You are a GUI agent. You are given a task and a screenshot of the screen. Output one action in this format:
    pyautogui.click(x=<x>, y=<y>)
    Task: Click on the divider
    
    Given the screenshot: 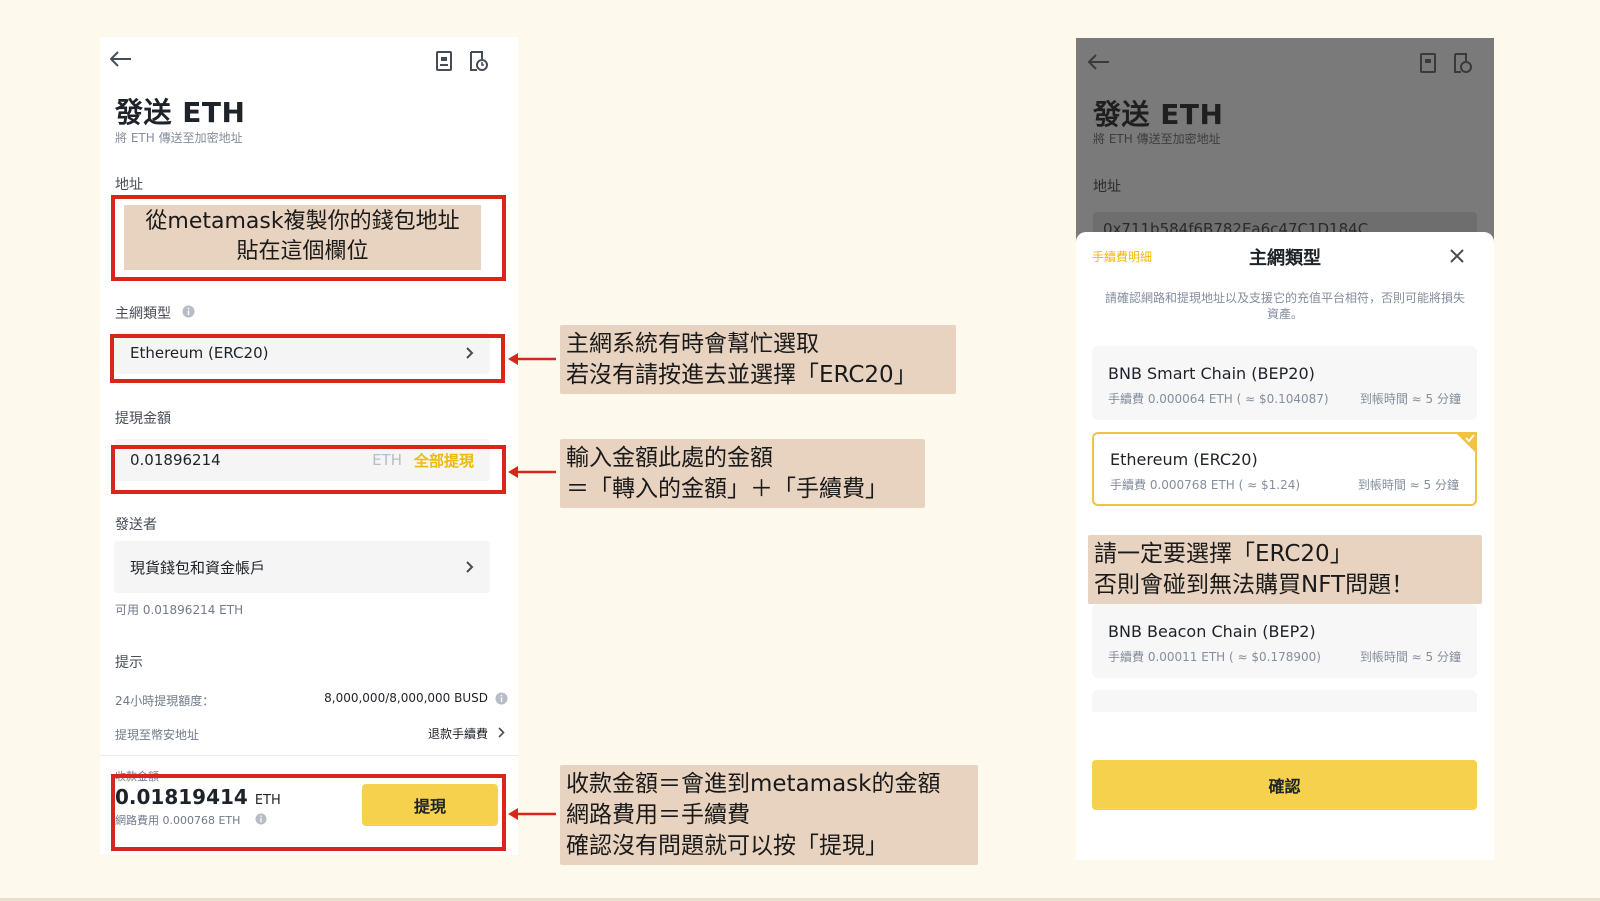 What is the action you would take?
    pyautogui.click(x=309, y=755)
    